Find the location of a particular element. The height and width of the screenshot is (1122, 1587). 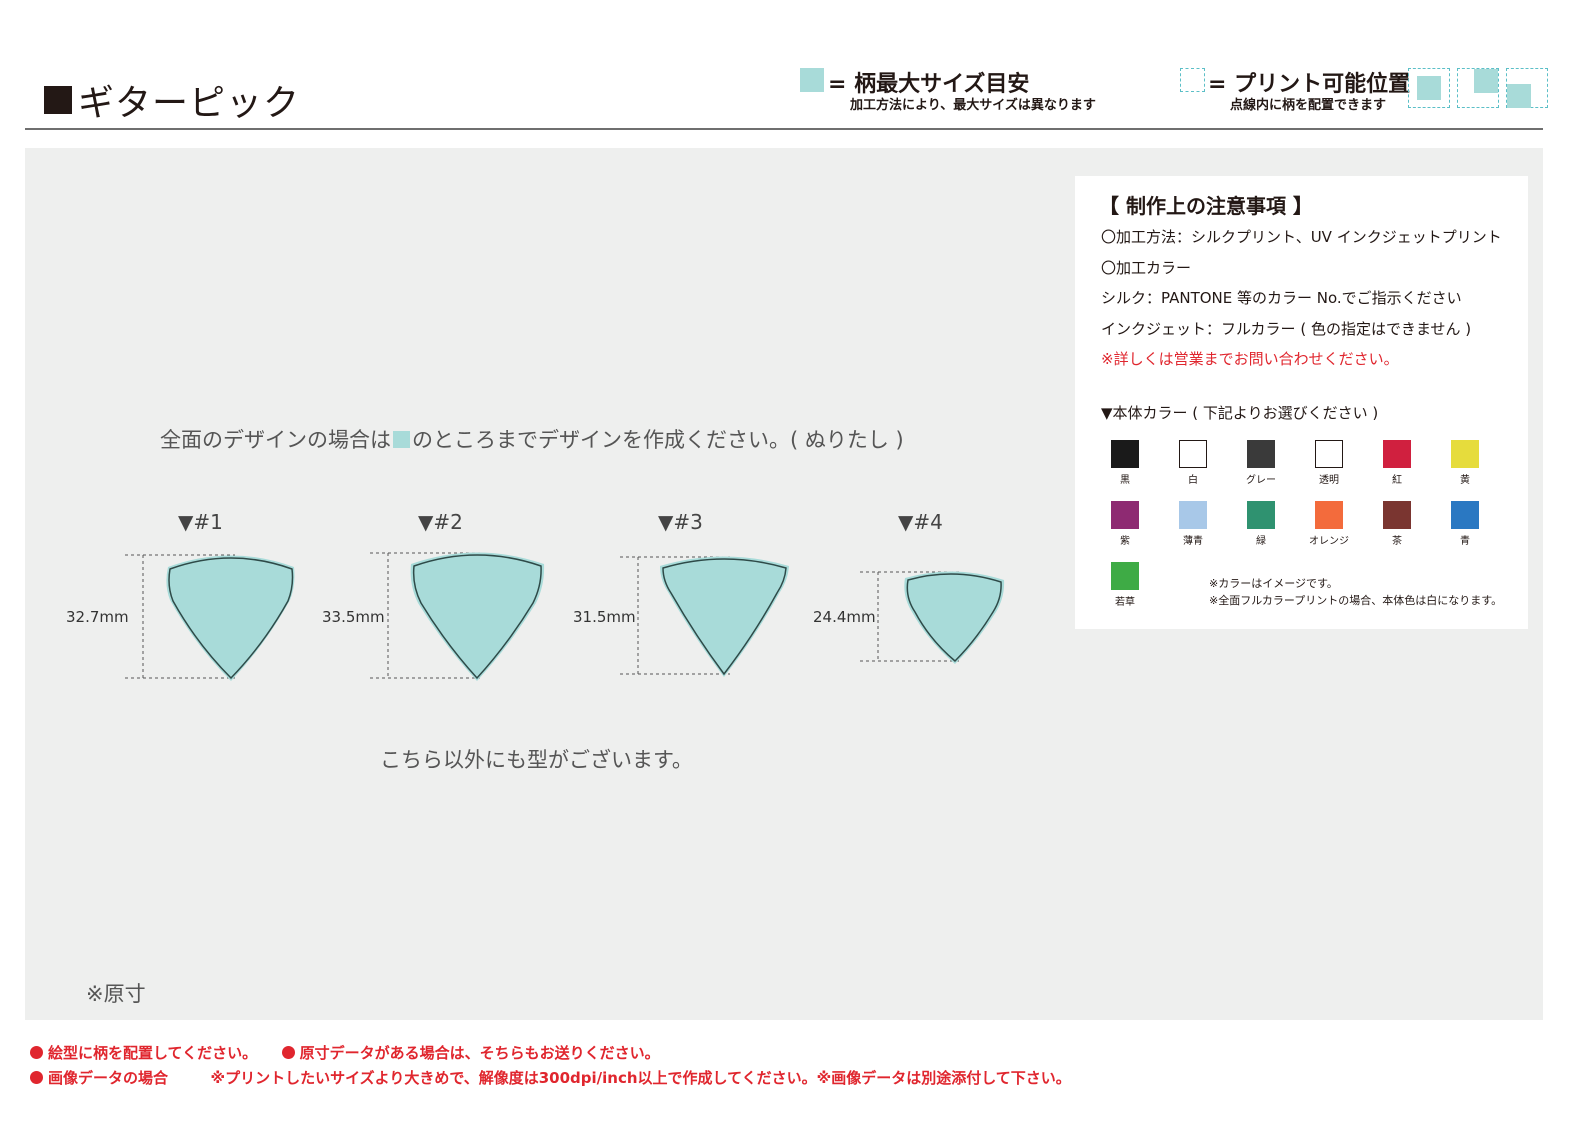

body-color-option: 若草 is located at coordinates (1125, 585).